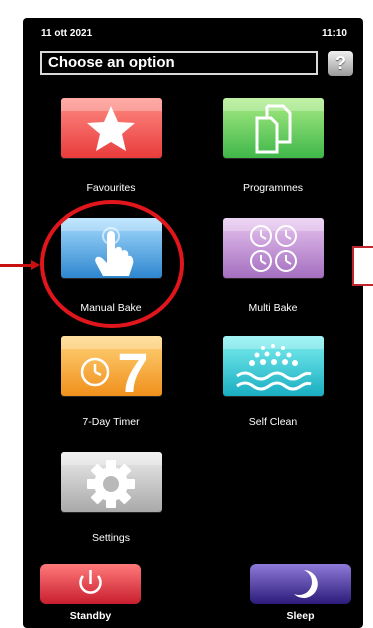  Describe the element at coordinates (273, 188) in the screenshot. I see `programmes-label: Programmes` at that location.